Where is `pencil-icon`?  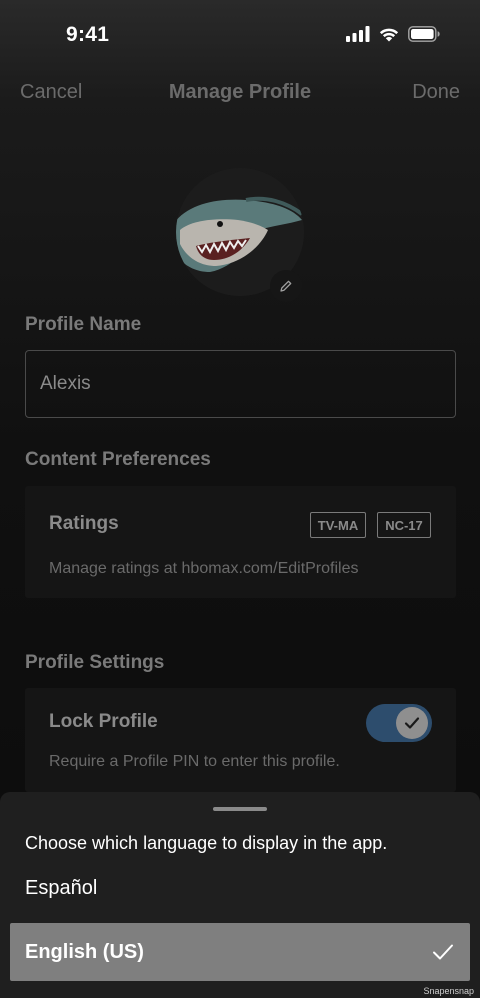 pencil-icon is located at coordinates (286, 286).